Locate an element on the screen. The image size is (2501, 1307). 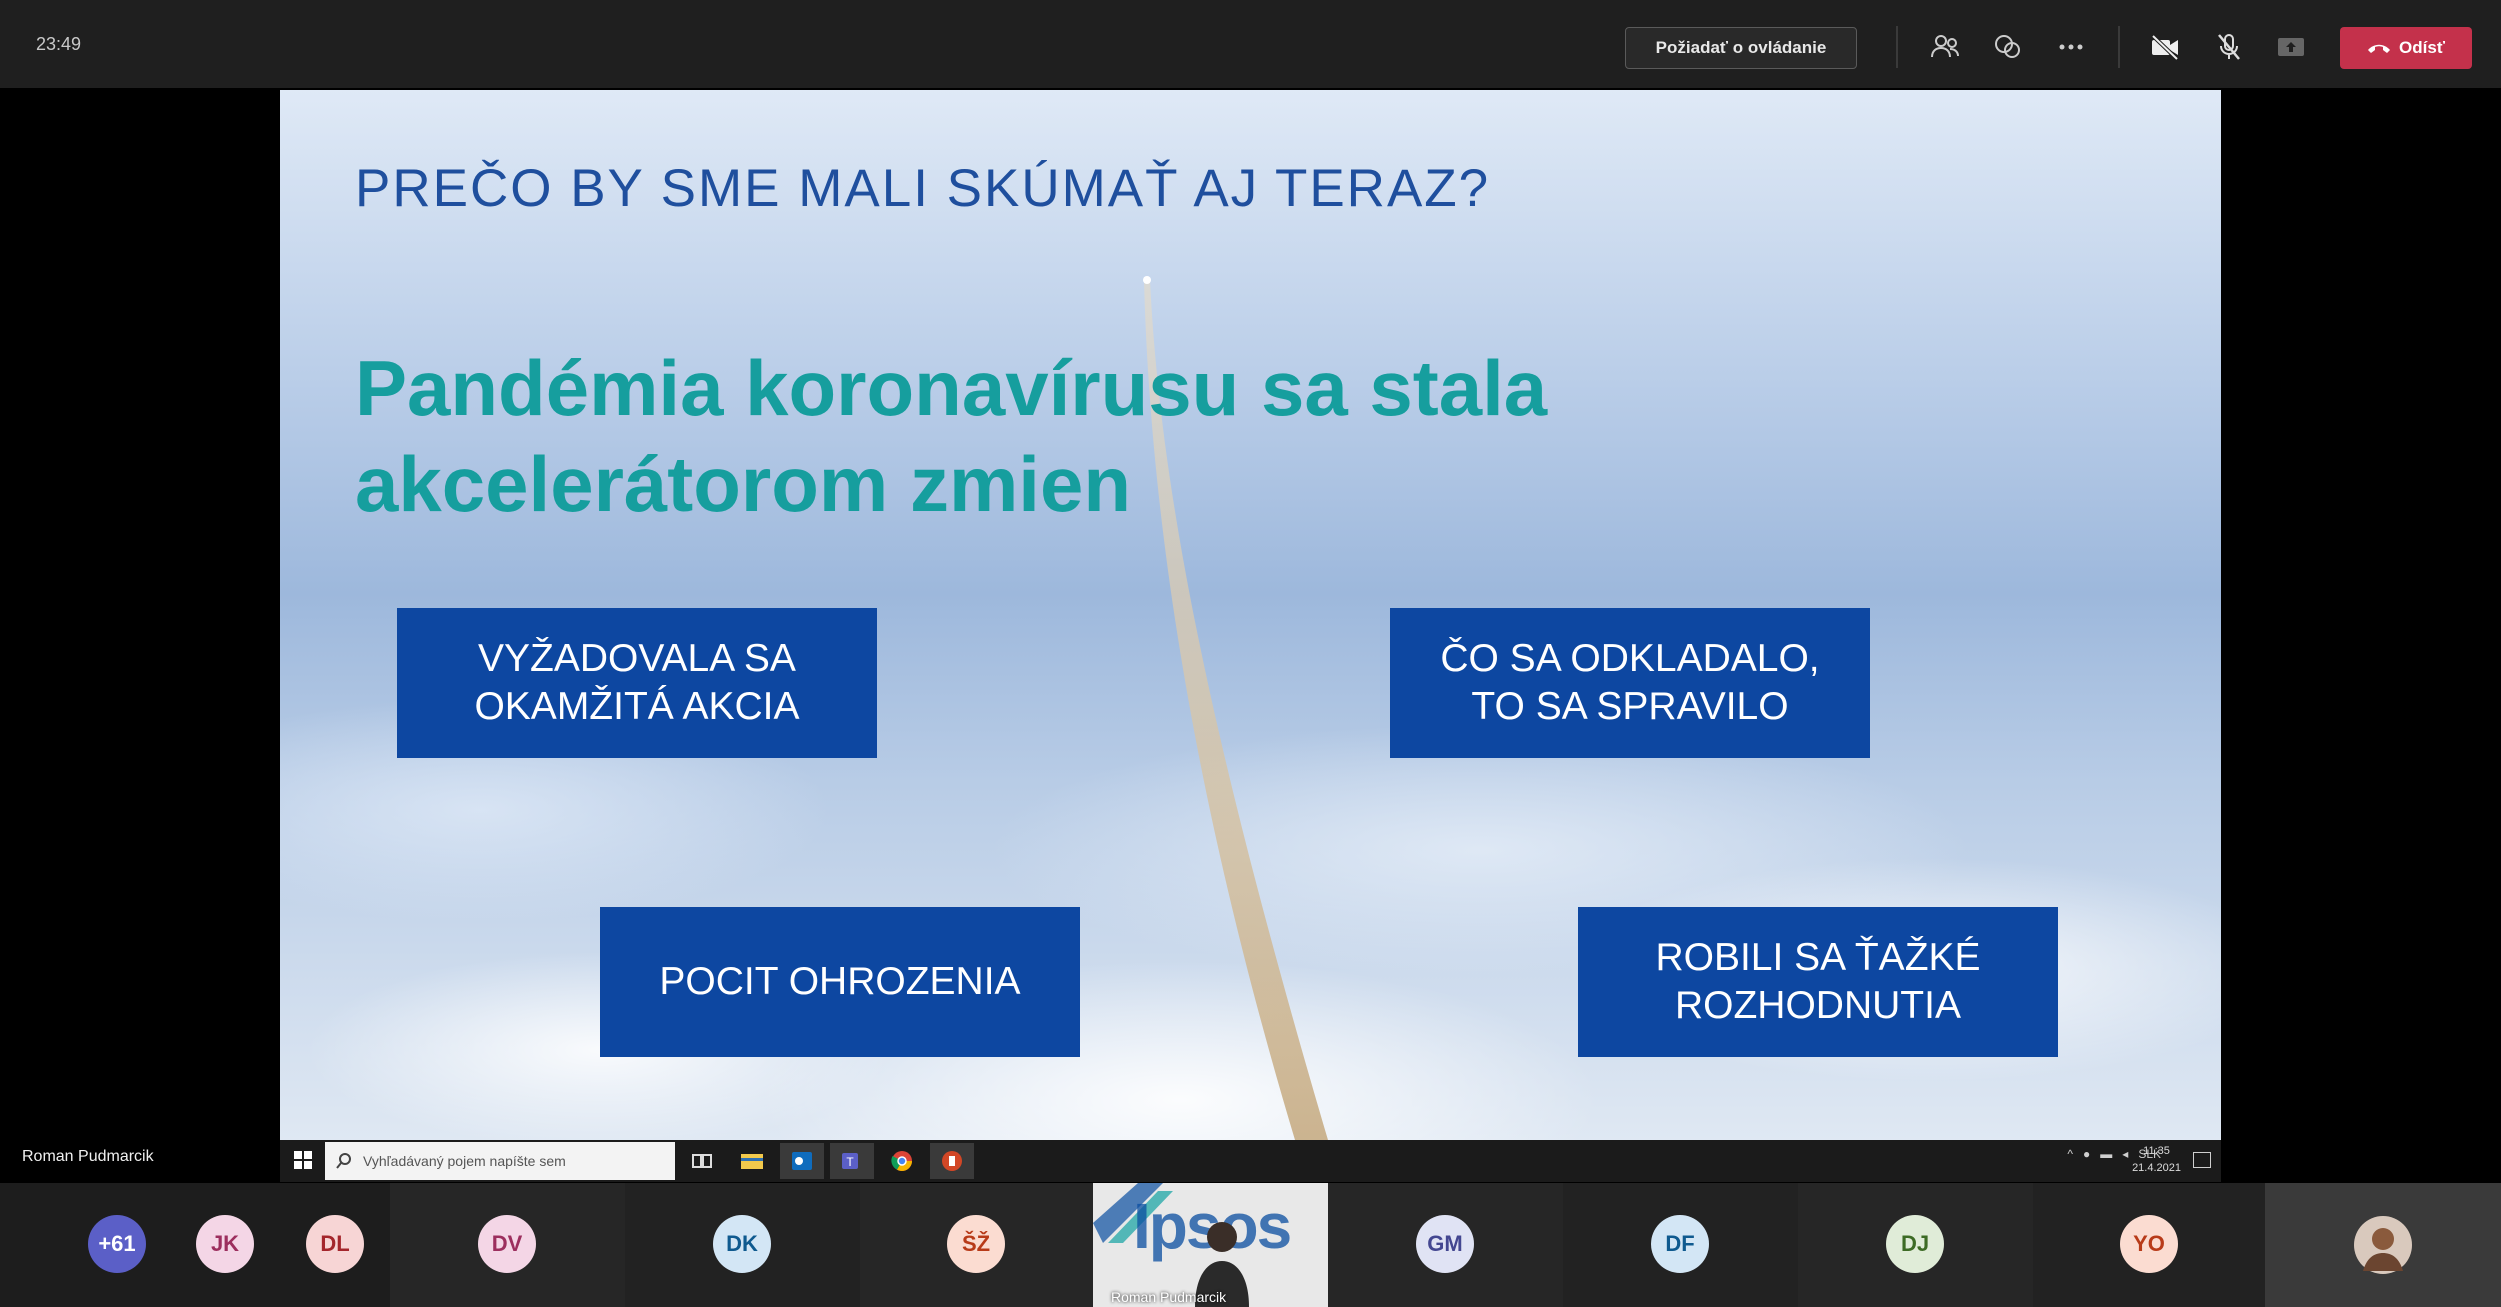
avatar-initials: +61 is located at coordinates (117, 1243).